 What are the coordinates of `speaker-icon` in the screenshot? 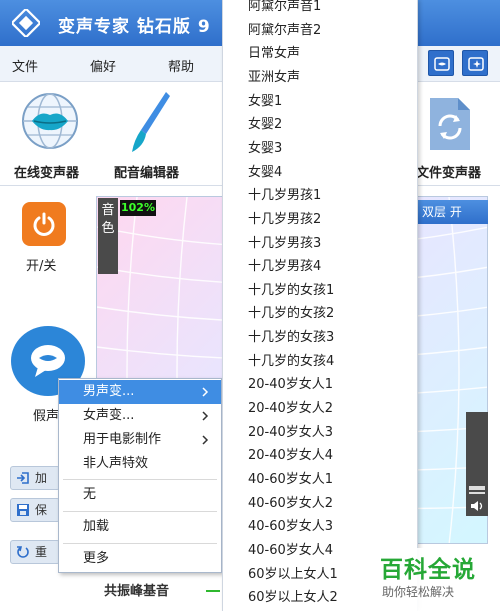 It's located at (477, 506).